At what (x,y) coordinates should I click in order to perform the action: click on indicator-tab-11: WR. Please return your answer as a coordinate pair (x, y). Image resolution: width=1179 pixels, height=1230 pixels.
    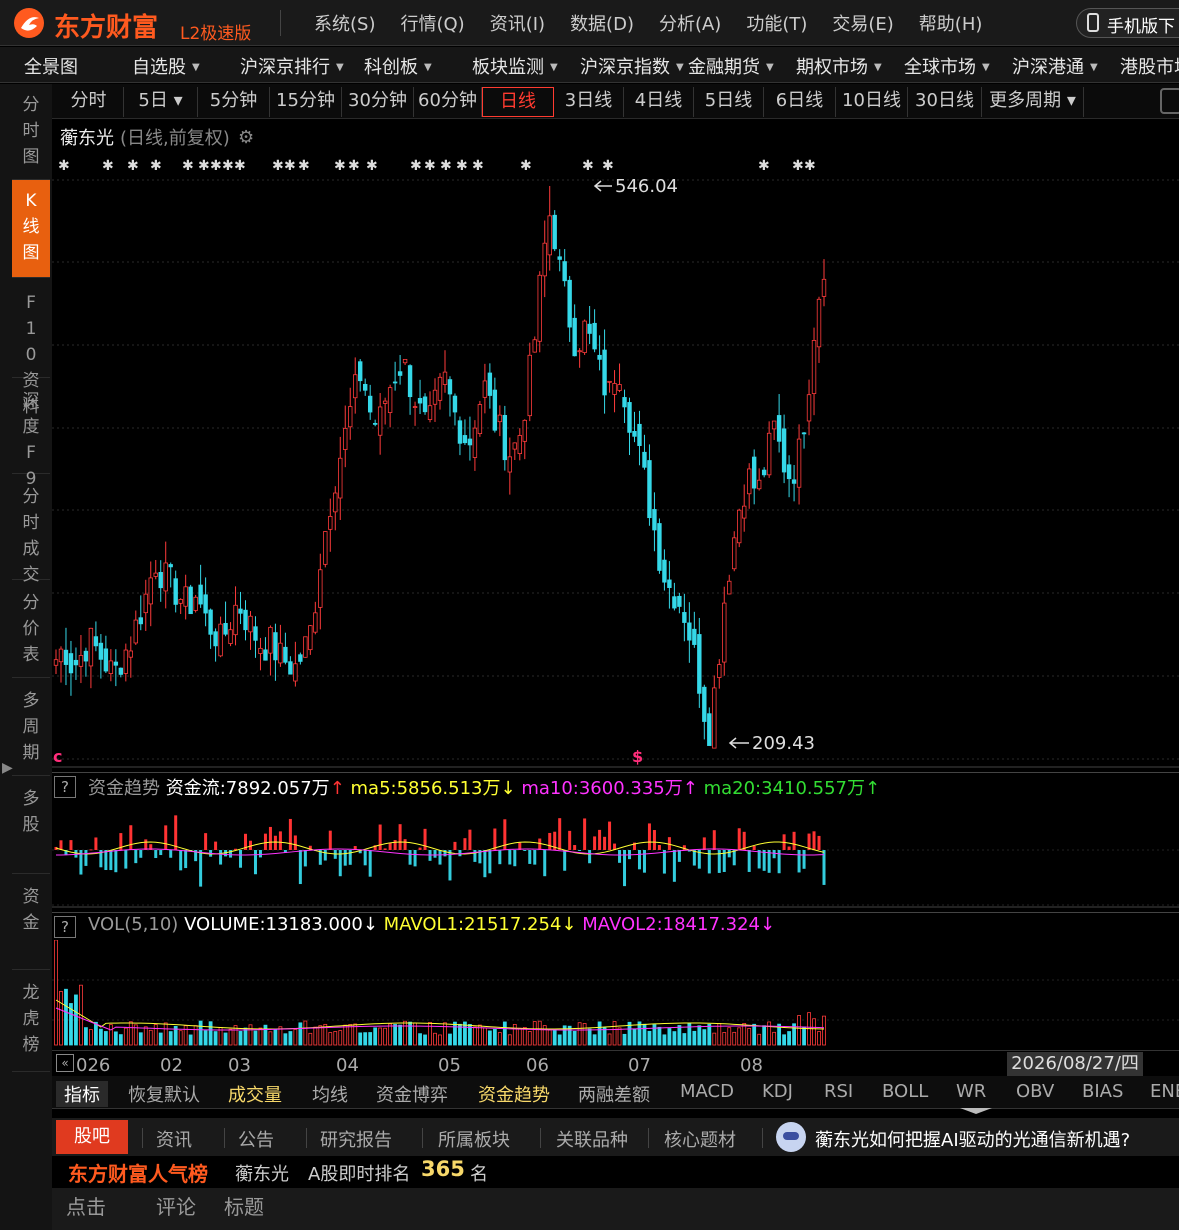
    Looking at the image, I should click on (971, 1091).